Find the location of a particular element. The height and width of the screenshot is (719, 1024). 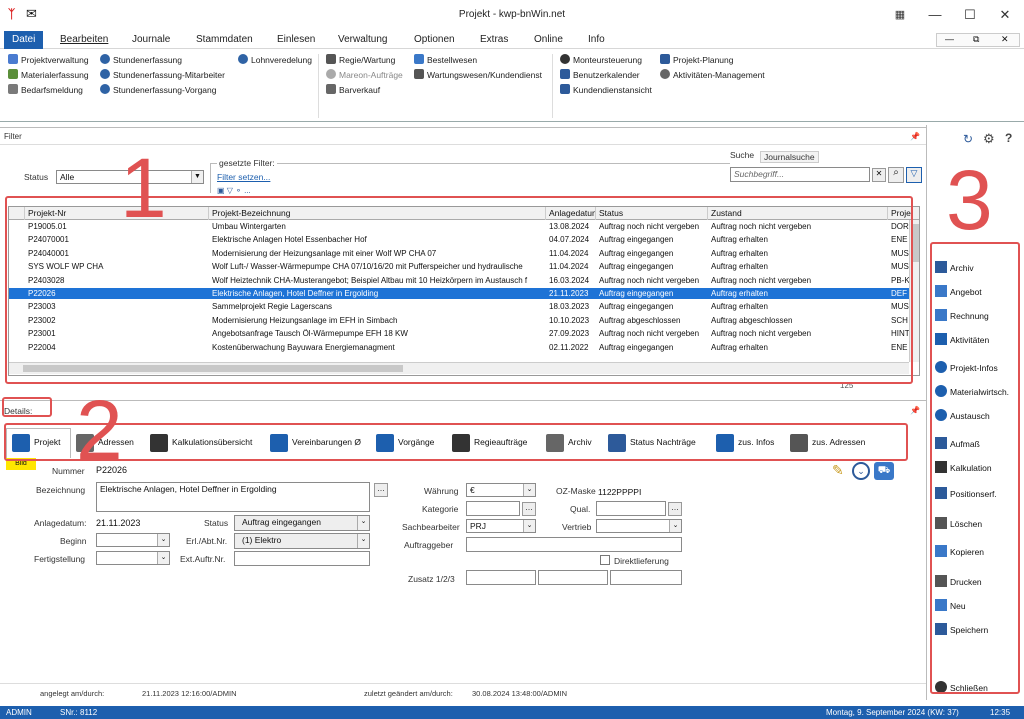

cash-register-icon is located at coordinates (331, 89).